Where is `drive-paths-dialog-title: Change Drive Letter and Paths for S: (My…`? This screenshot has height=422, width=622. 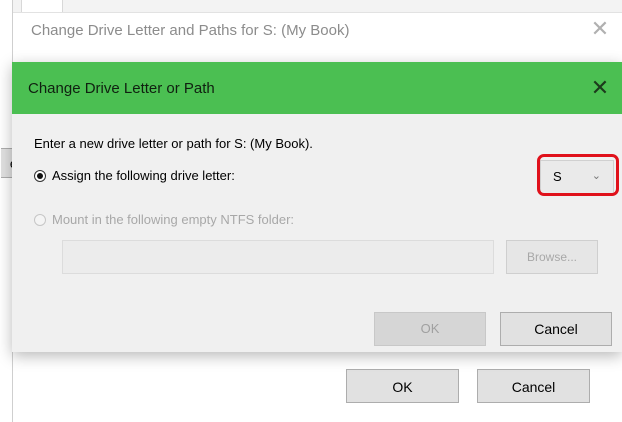 drive-paths-dialog-title: Change Drive Letter and Paths for S: (My… is located at coordinates (190, 30).